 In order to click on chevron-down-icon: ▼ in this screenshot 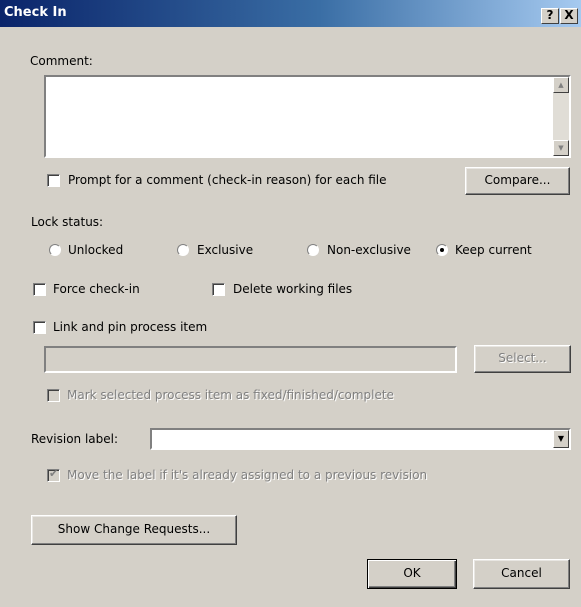, I will do `click(561, 439)`.